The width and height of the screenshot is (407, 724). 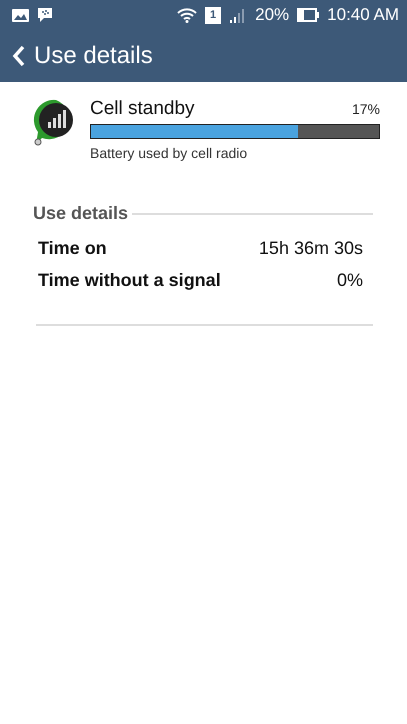 I want to click on chat-bubble-icon, so click(x=45, y=15).